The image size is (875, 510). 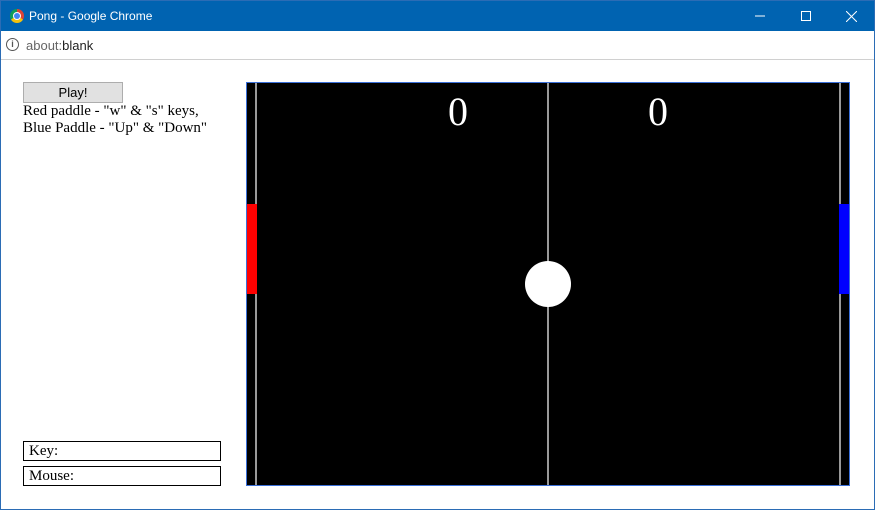 I want to click on maximize-icon, so click(x=806, y=16).